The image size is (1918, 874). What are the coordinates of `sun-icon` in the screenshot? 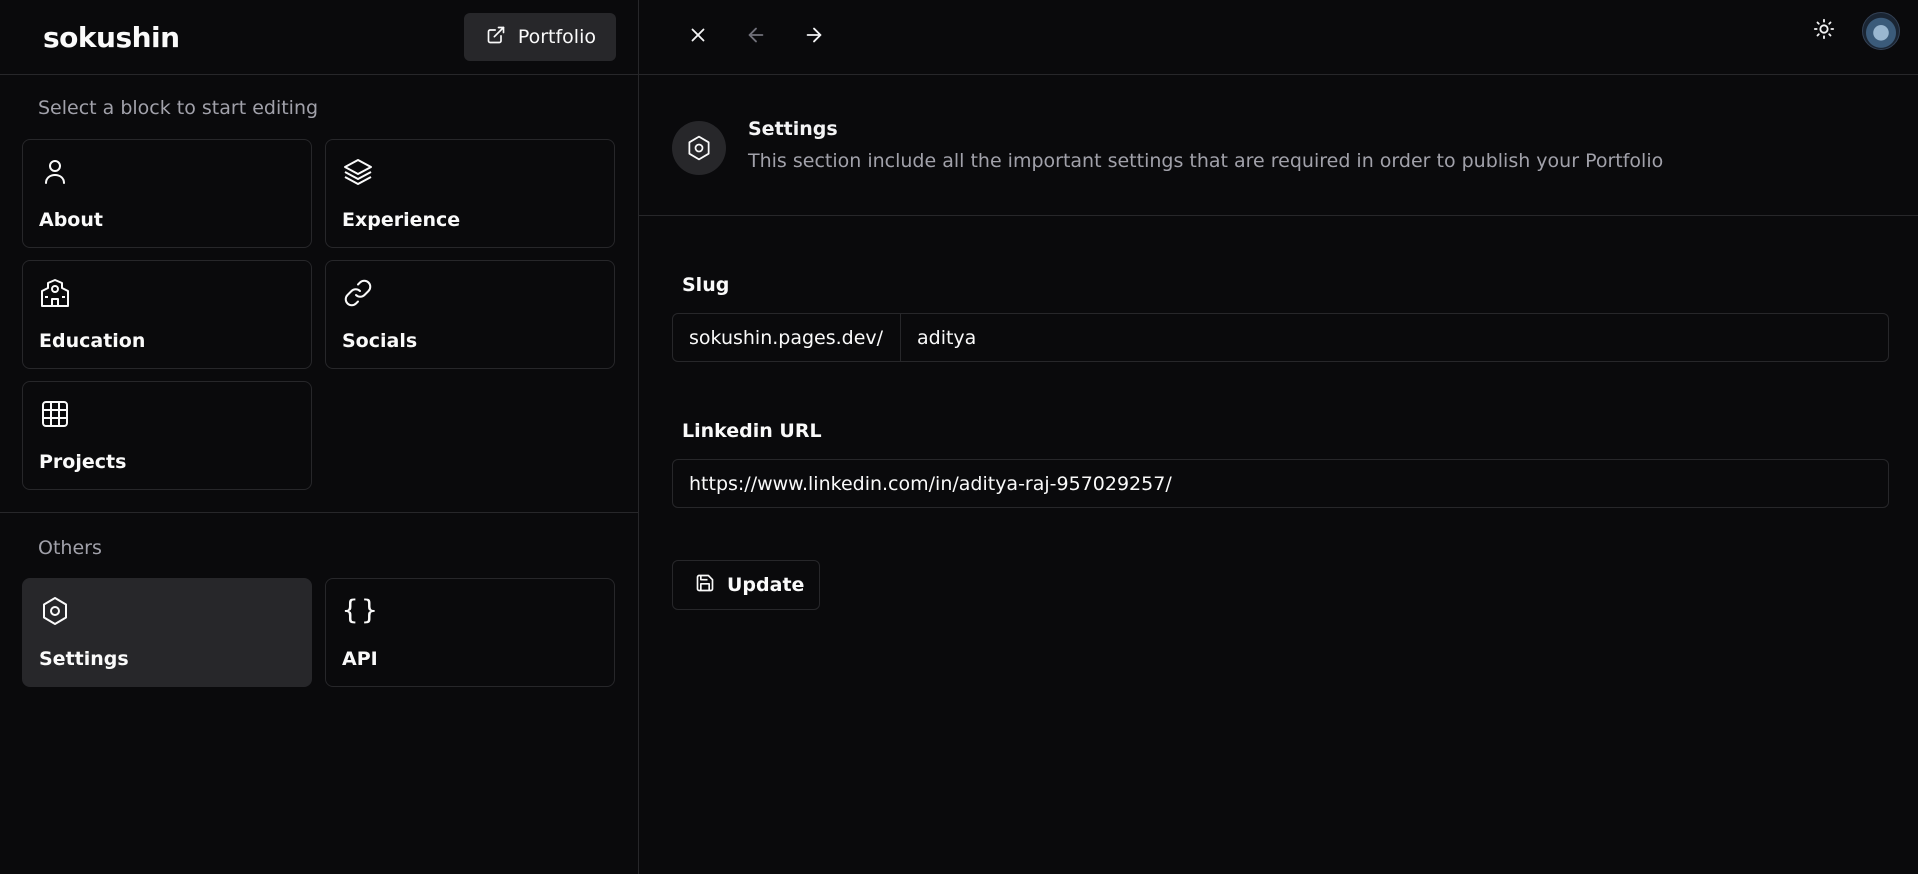 It's located at (1824, 31).